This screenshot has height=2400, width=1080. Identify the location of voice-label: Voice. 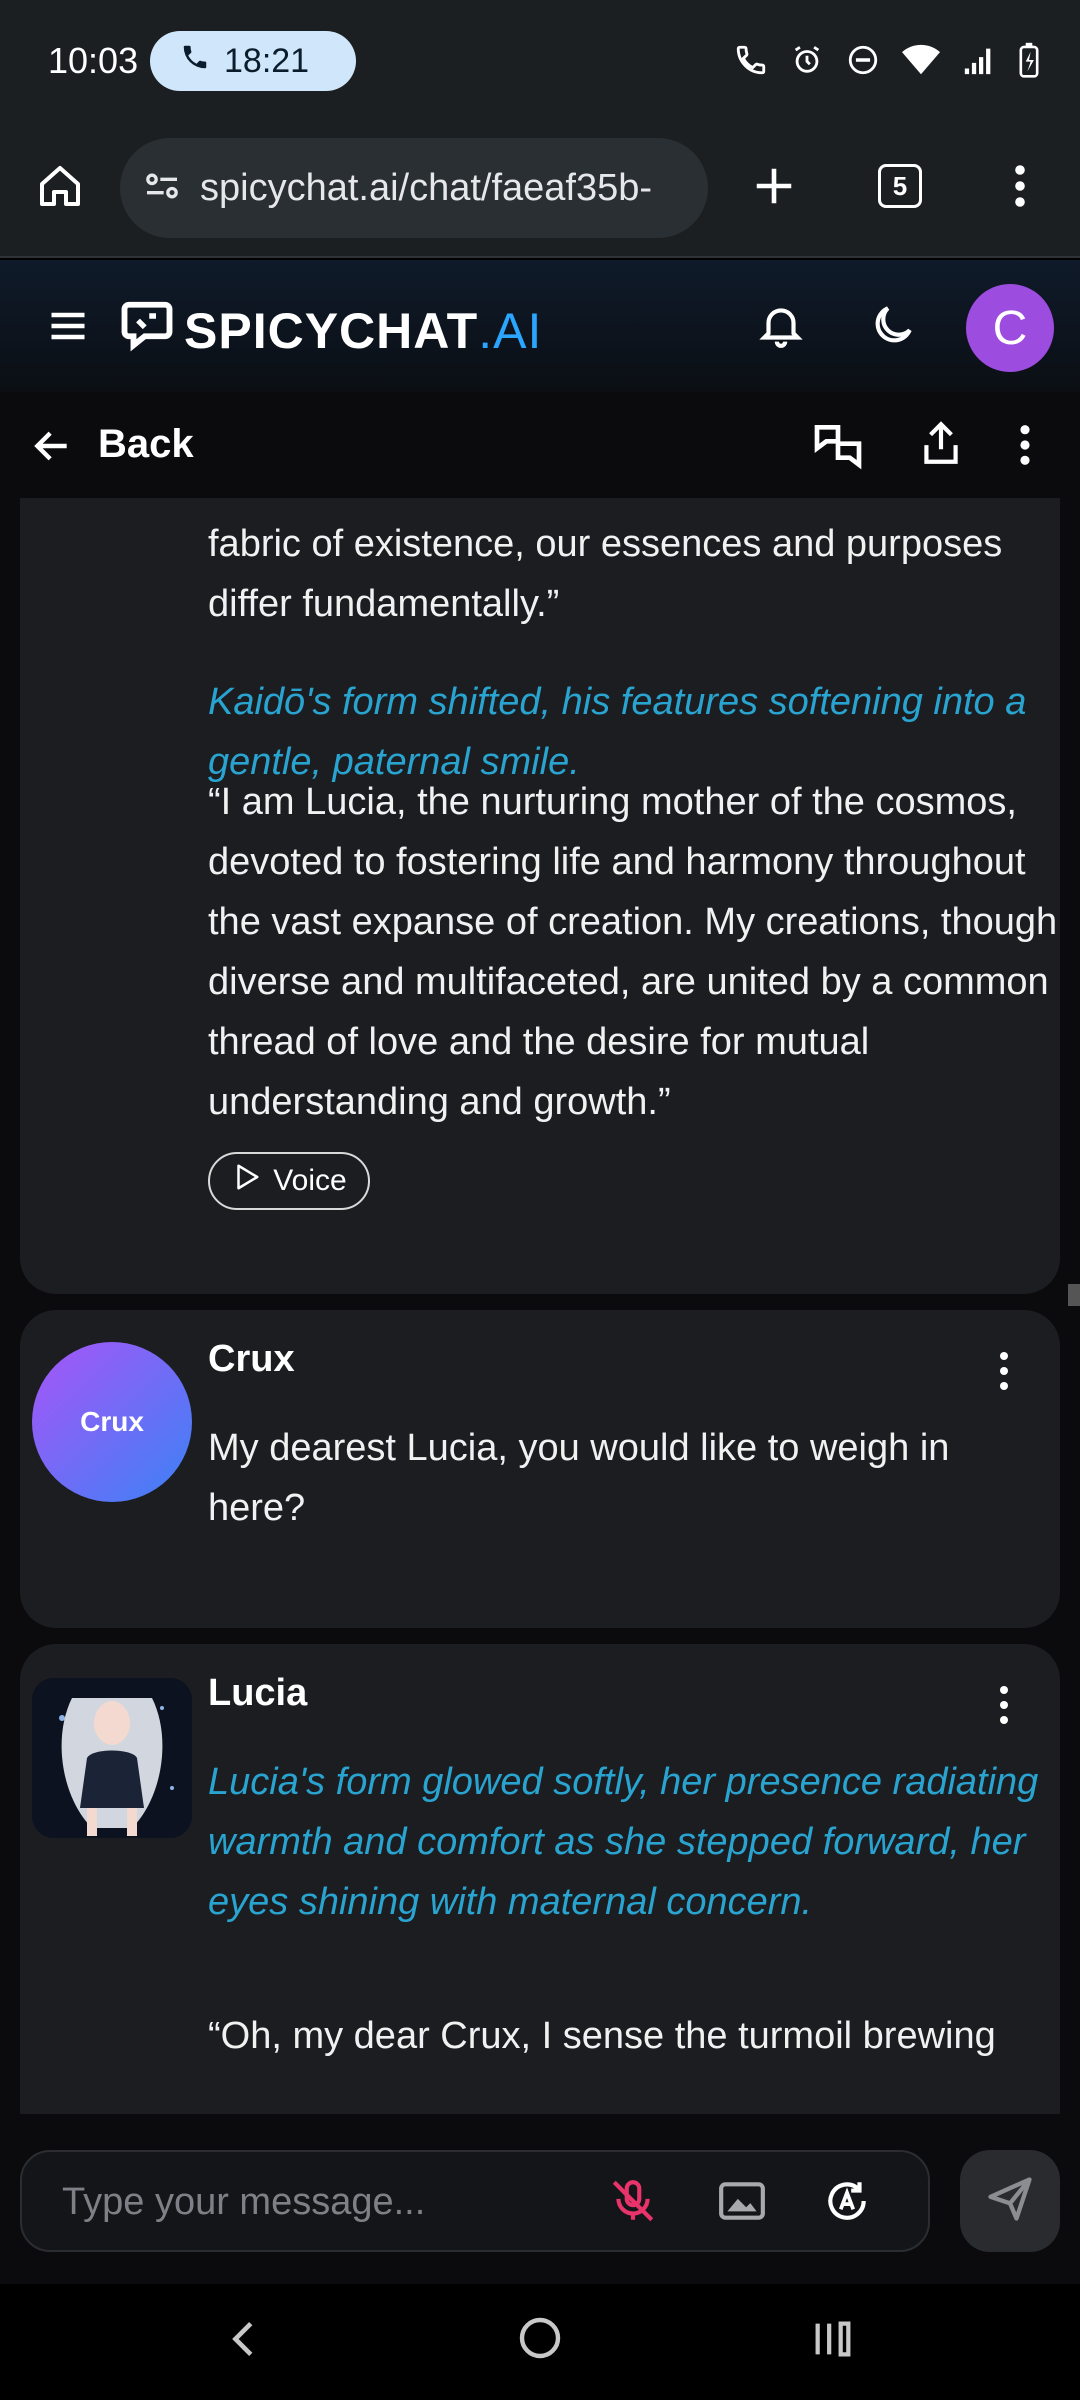
(310, 1180).